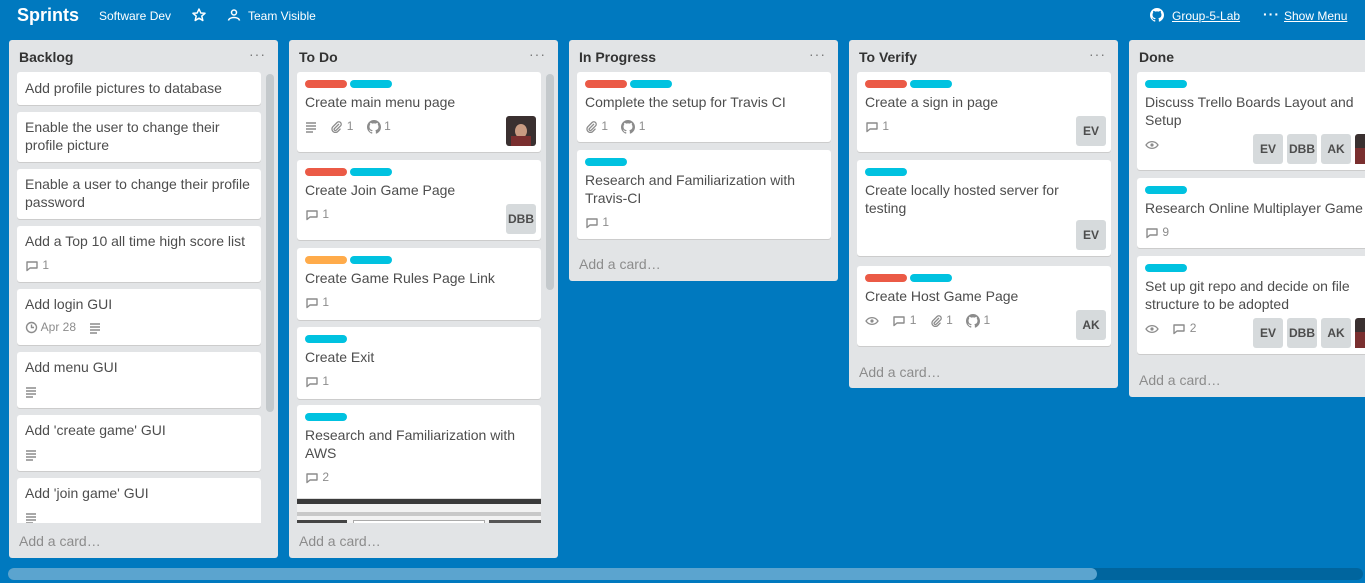 This screenshot has height=583, width=1365. Describe the element at coordinates (984, 306) in the screenshot. I see `card: Create Host Game Page 1 1 1 AK` at that location.